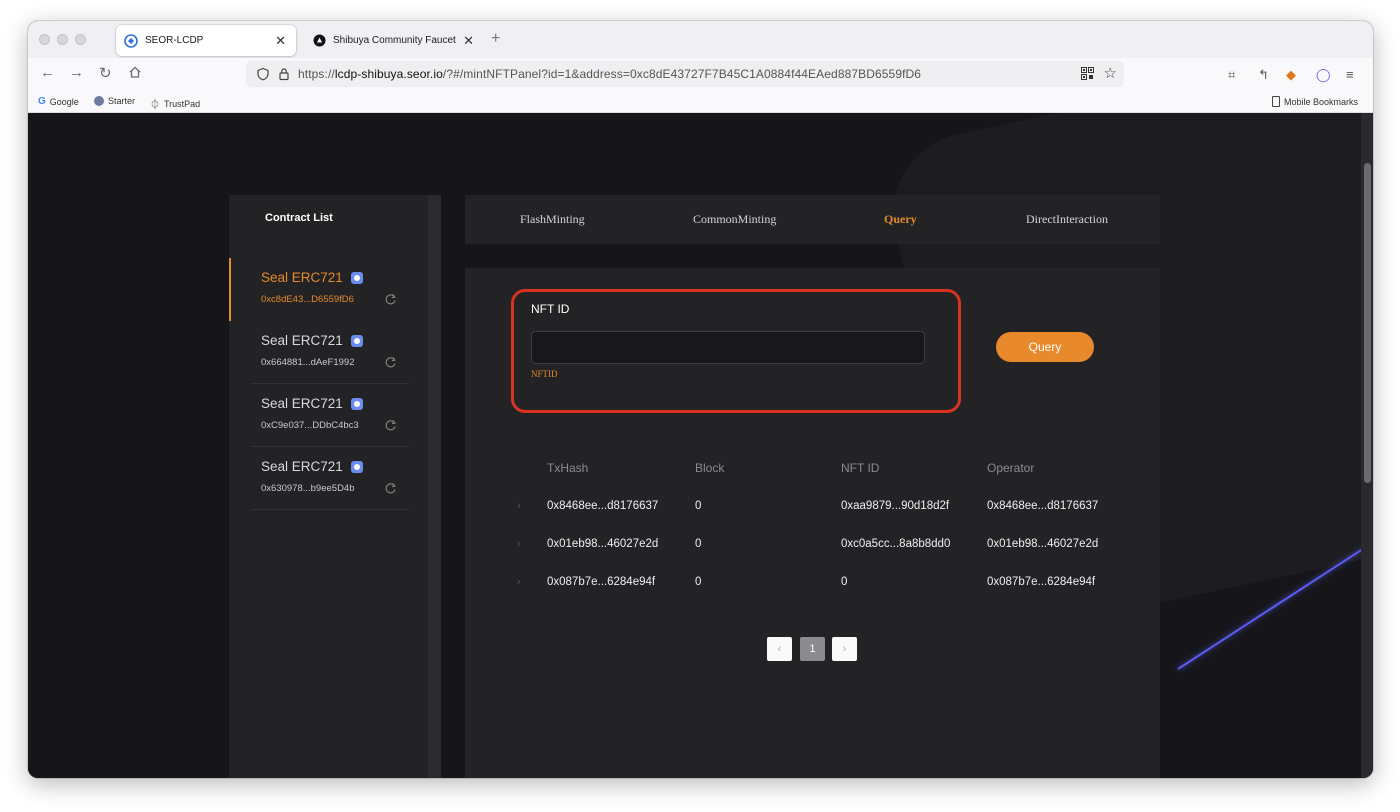  What do you see at coordinates (308, 362) in the screenshot?
I see `contract-address: 0x664881...dAeF1992` at bounding box center [308, 362].